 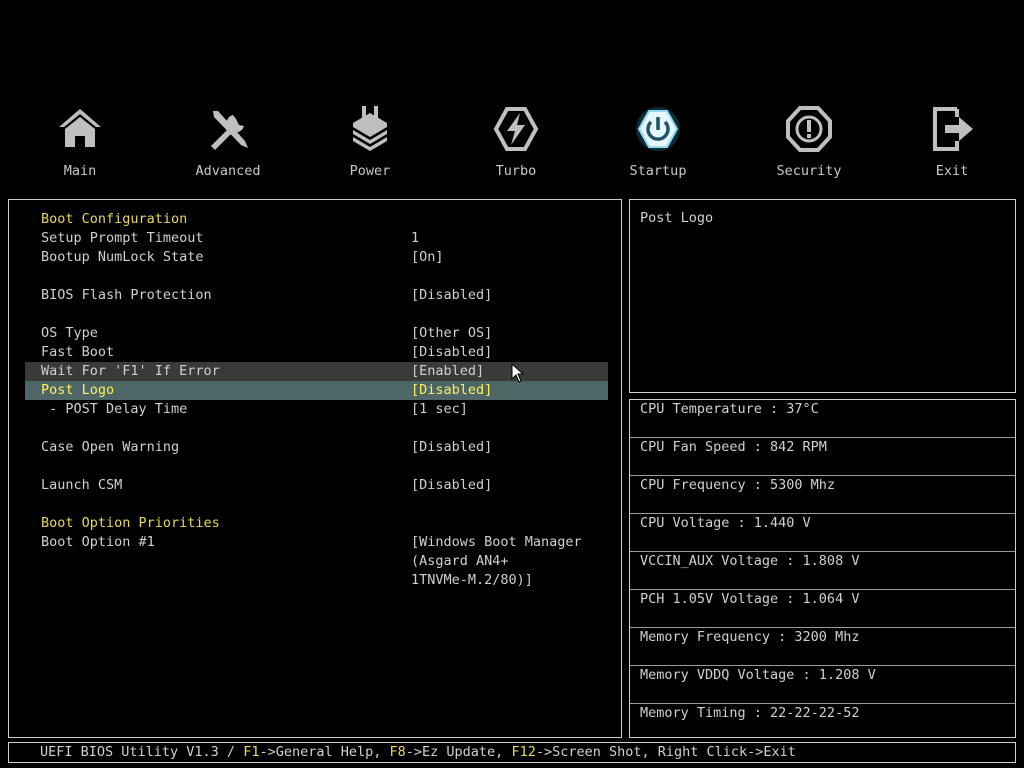 What do you see at coordinates (98, 542) in the screenshot?
I see `setting-label: Boot Option #1` at bounding box center [98, 542].